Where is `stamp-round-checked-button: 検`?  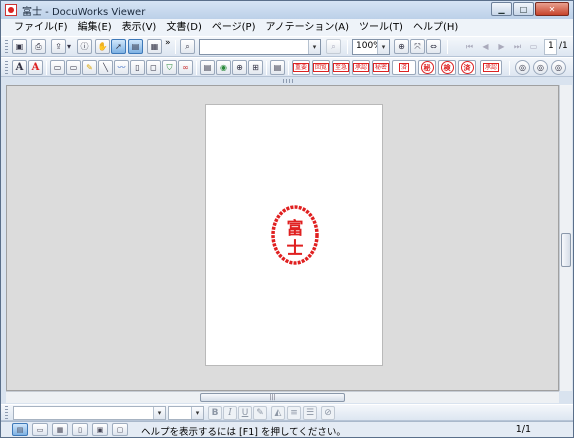
stamp-round-checked-button: 検 is located at coordinates (447, 67).